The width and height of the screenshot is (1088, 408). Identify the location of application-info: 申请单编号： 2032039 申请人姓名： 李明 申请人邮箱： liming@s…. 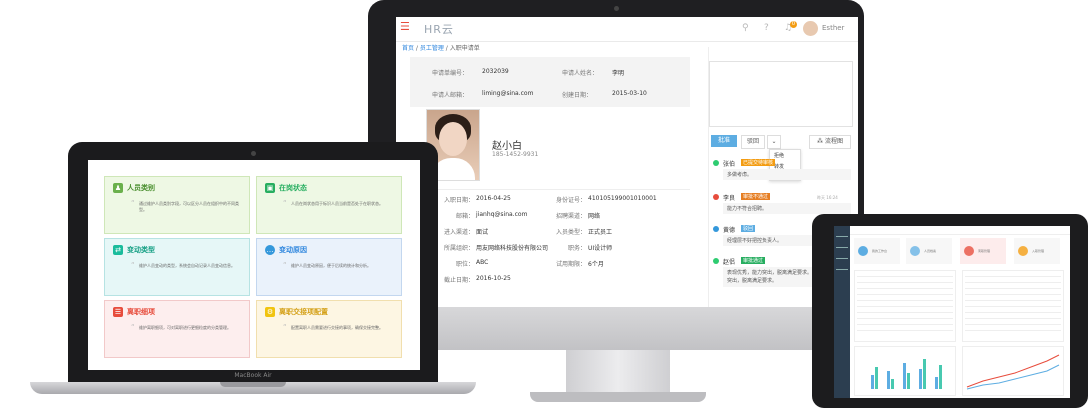
(550, 82).